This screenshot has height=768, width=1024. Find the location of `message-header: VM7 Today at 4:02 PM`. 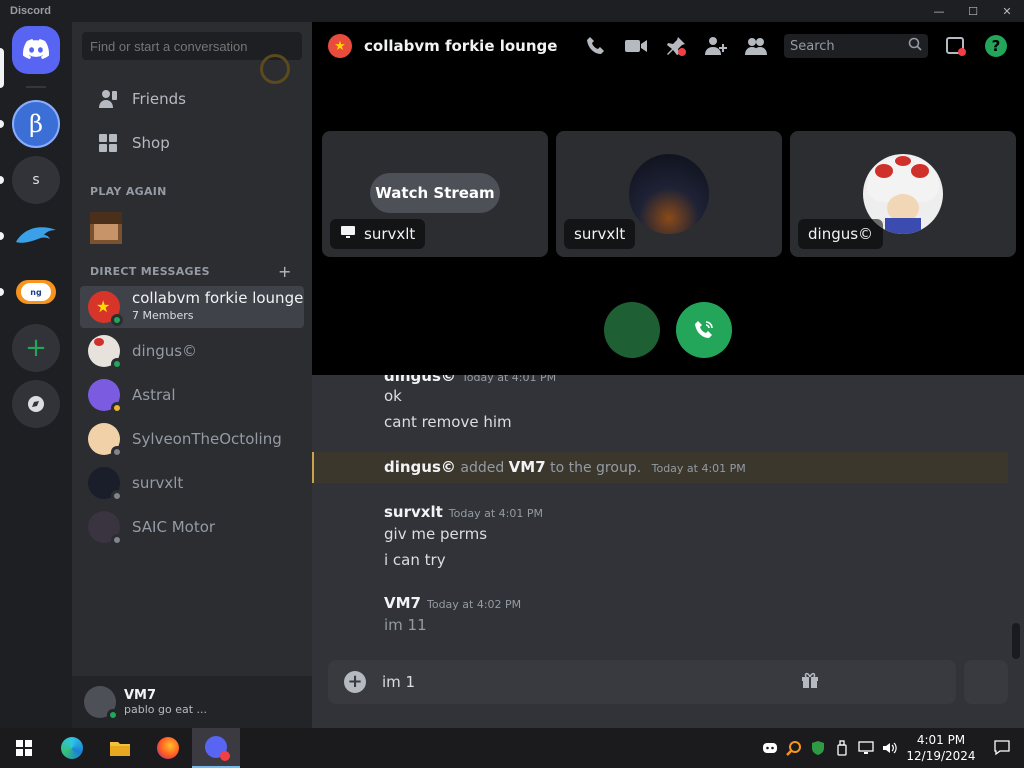

message-header: VM7 Today at 4:02 PM is located at coordinates (452, 603).